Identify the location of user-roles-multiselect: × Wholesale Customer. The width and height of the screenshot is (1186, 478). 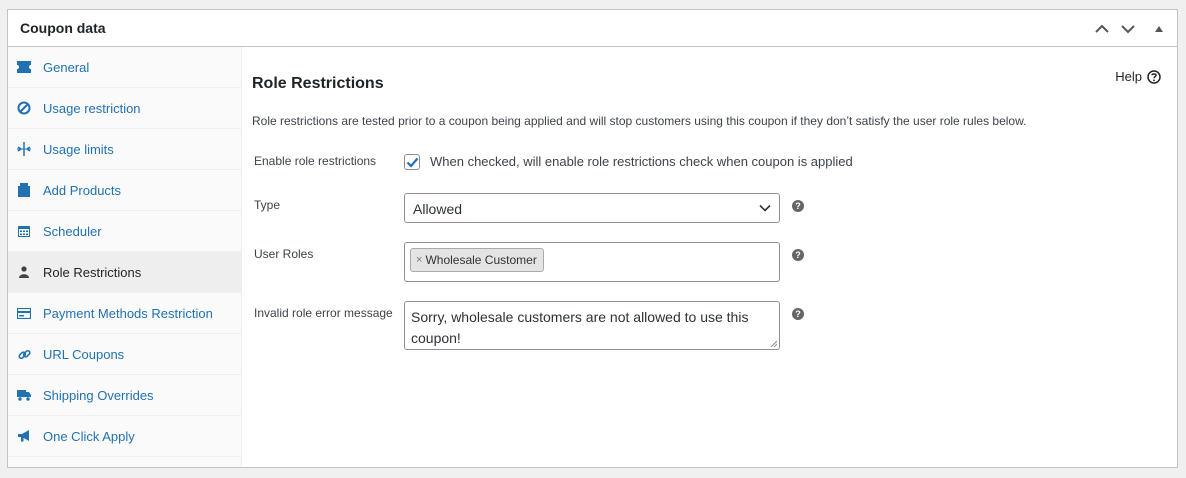
(592, 262).